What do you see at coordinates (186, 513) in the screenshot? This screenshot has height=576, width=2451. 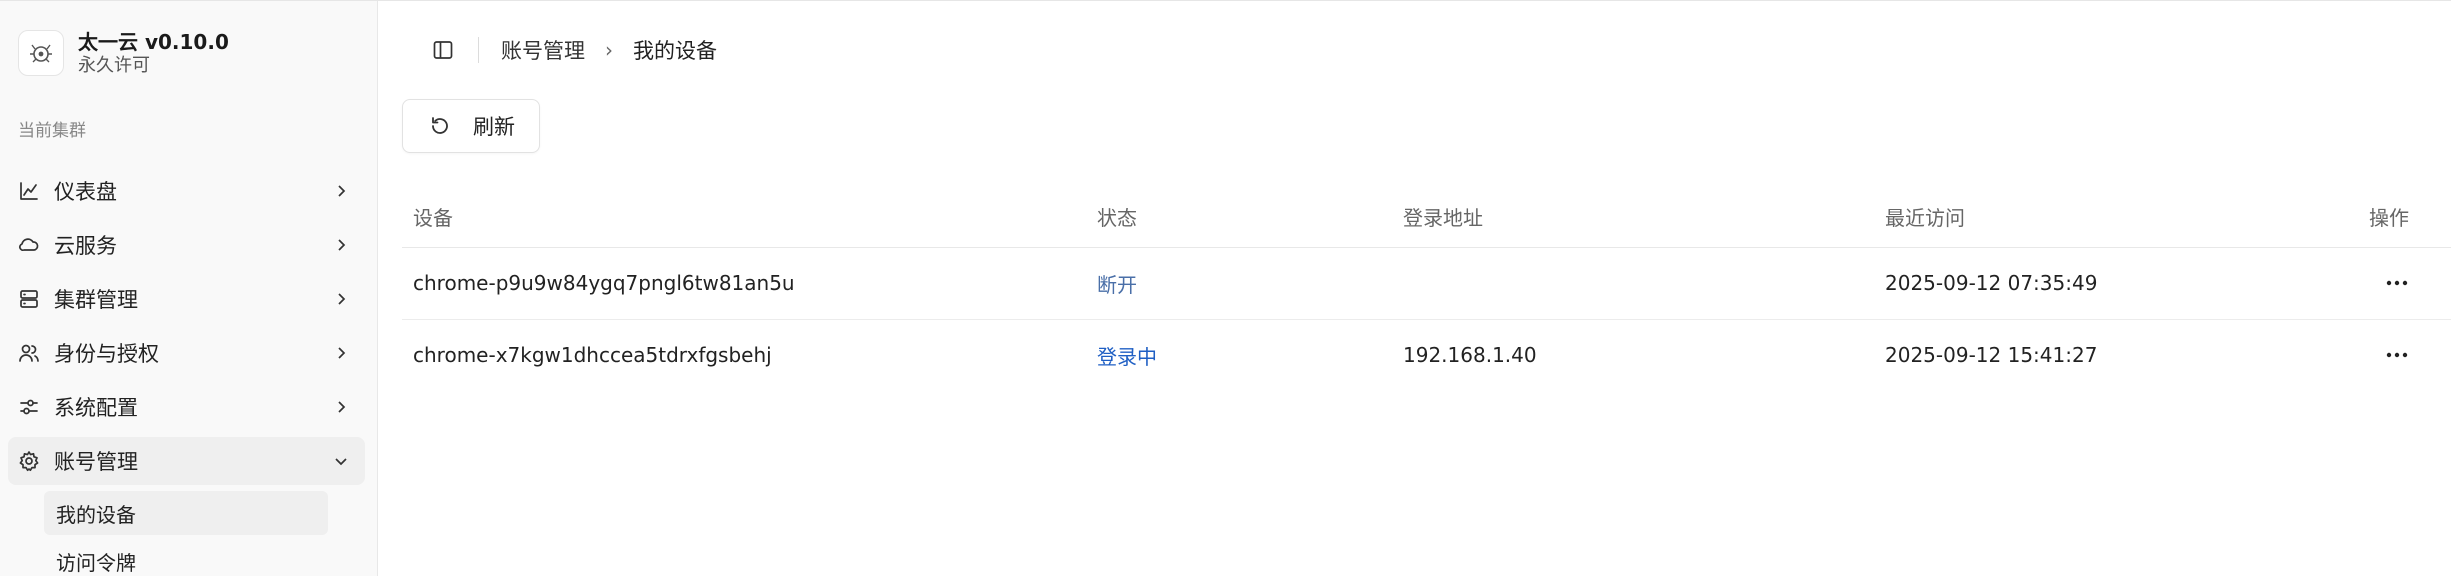 I see `sidebar-subitem-my-devices: 我的设备` at bounding box center [186, 513].